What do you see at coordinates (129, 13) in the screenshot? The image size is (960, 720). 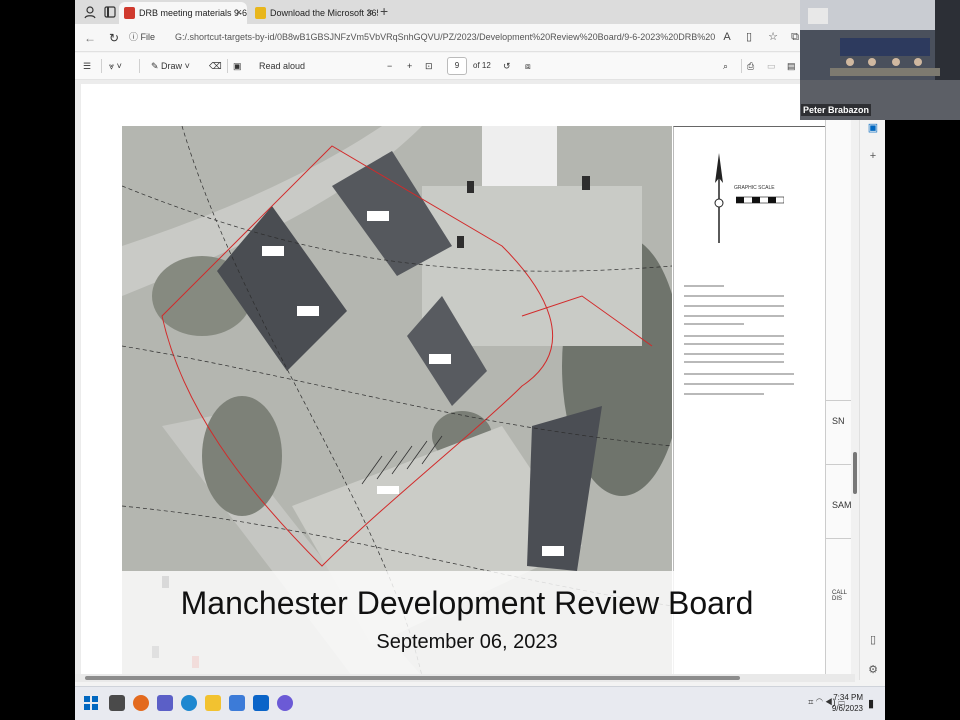 I see `pdf-icon` at bounding box center [129, 13].